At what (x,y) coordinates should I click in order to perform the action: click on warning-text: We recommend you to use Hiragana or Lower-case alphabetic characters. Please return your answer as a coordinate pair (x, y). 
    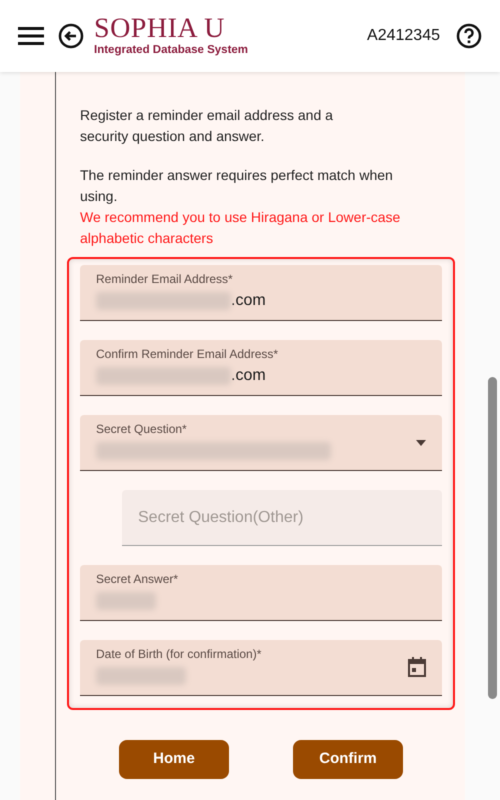
    Looking at the image, I should click on (240, 228).